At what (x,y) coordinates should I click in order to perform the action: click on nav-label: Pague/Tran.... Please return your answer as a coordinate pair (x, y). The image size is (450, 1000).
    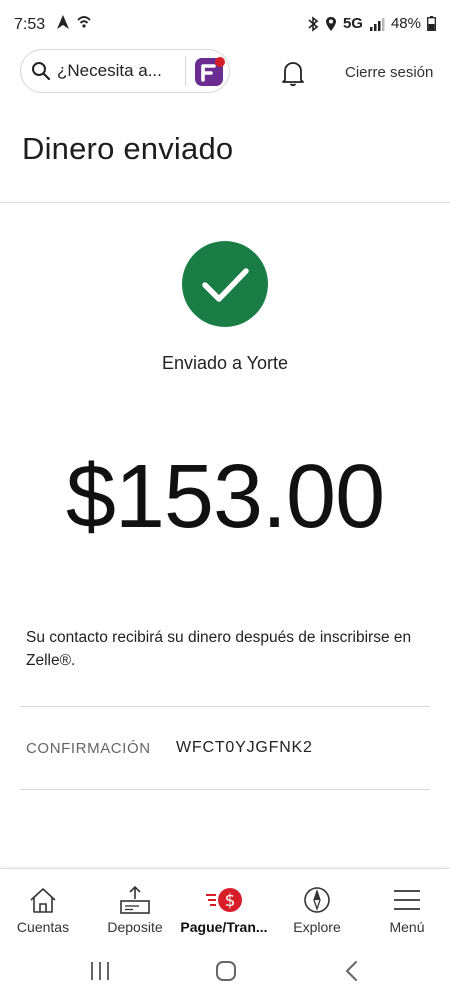
    Looking at the image, I should click on (224, 927).